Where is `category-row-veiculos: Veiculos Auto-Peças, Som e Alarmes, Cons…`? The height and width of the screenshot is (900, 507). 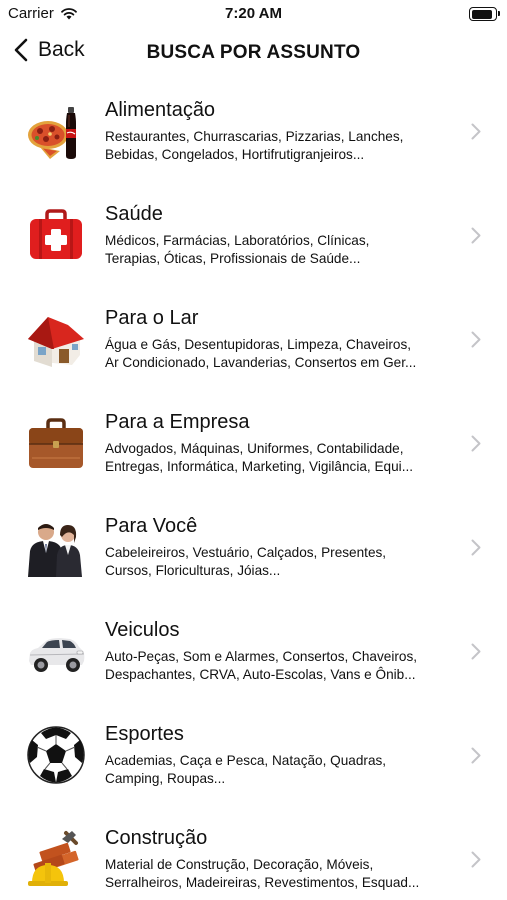
category-row-veiculos: Veiculos Auto-Peças, Som e Alarmes, Cons… is located at coordinates (253, 648).